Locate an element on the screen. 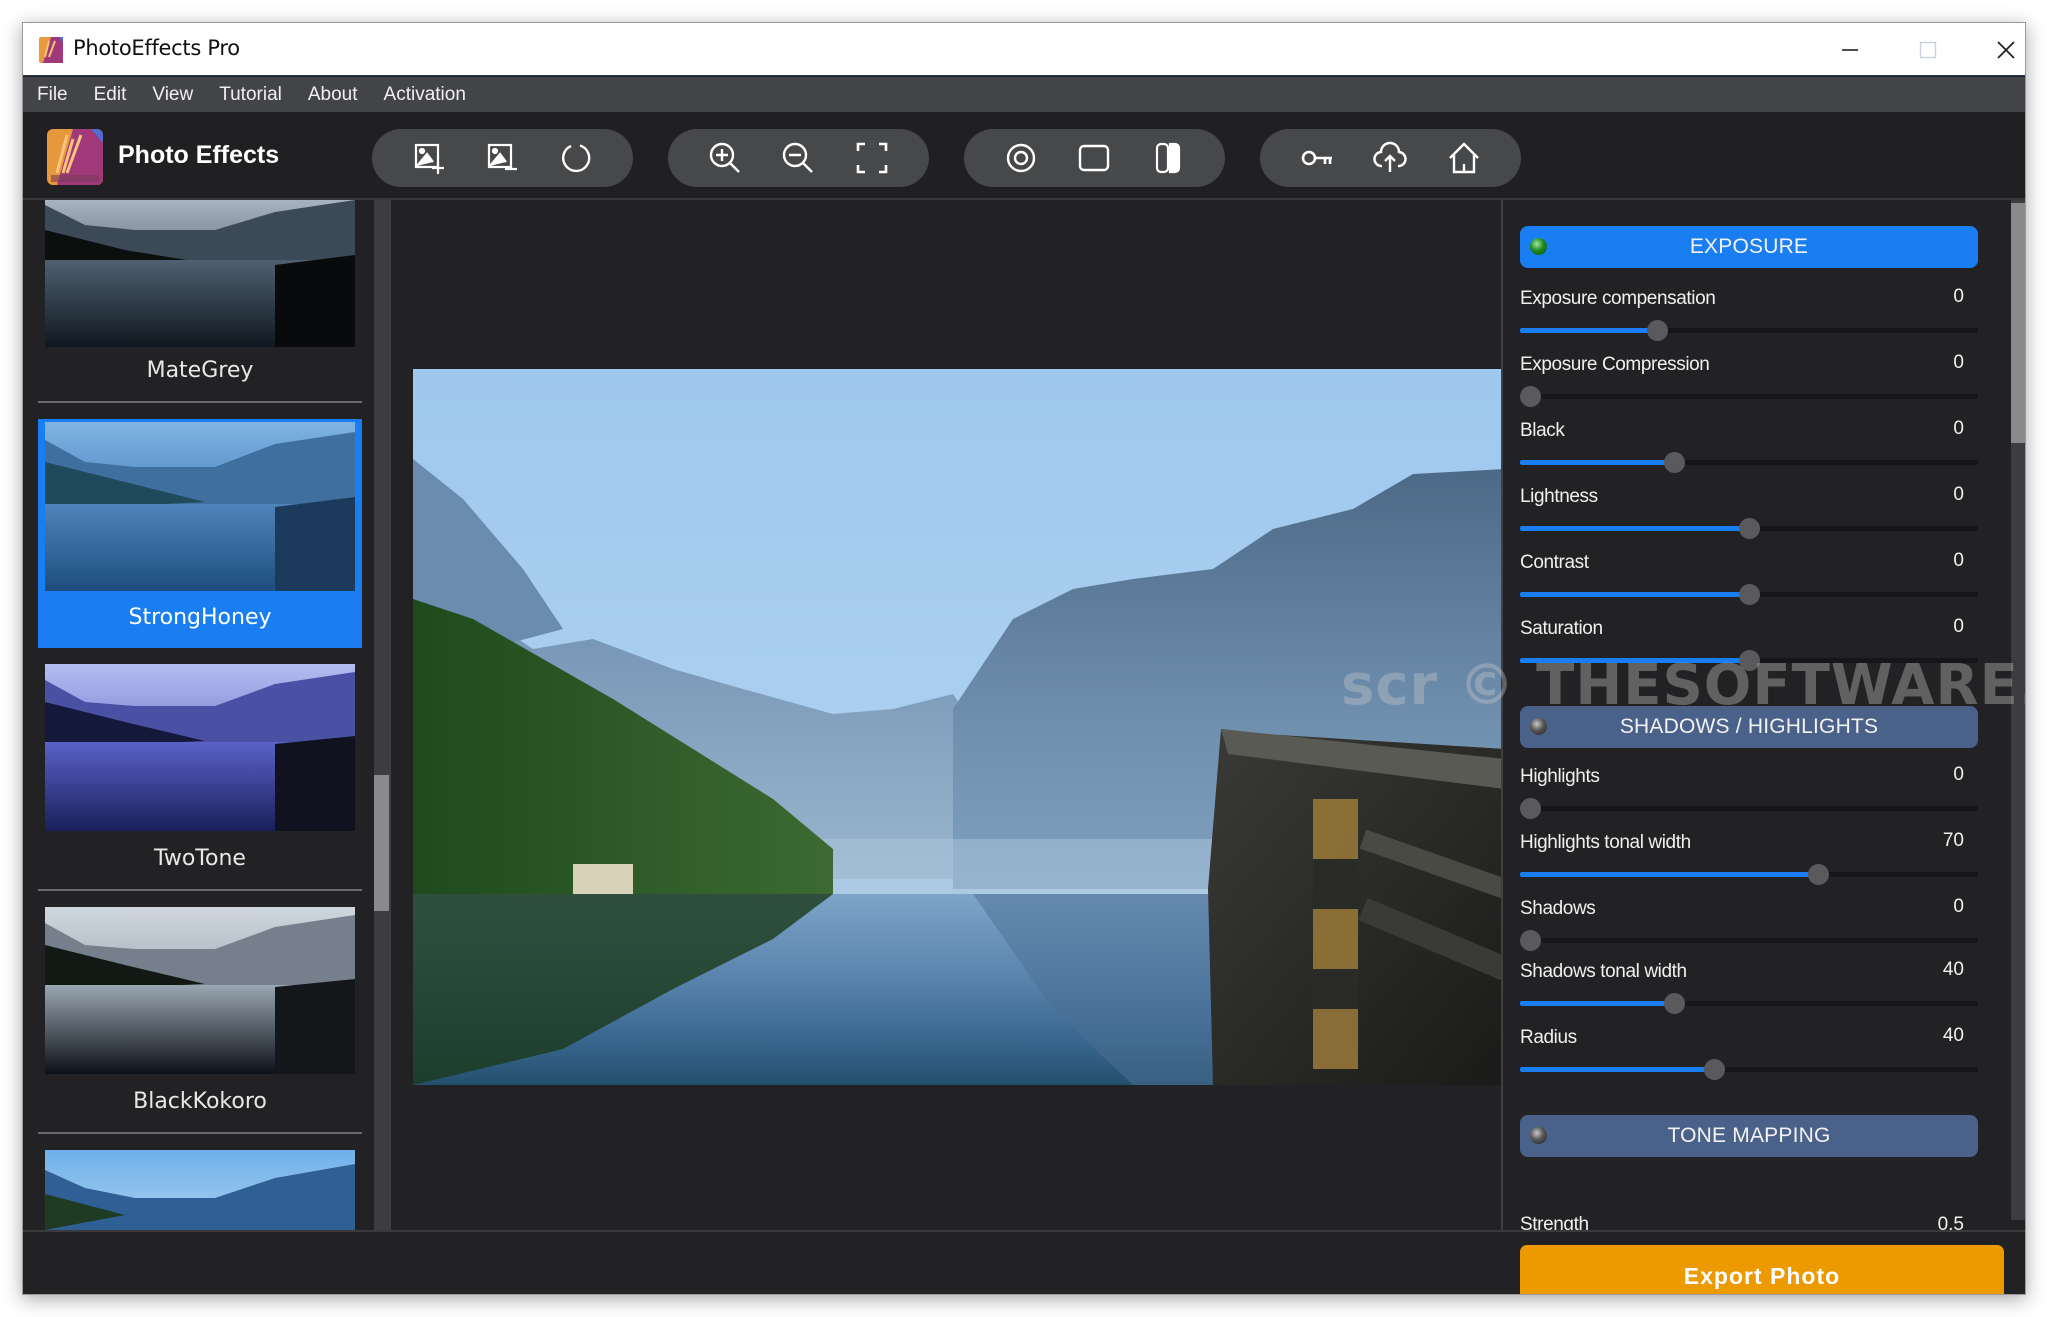 This screenshot has height=1317, width=2048. fit-screen-button is located at coordinates (872, 158).